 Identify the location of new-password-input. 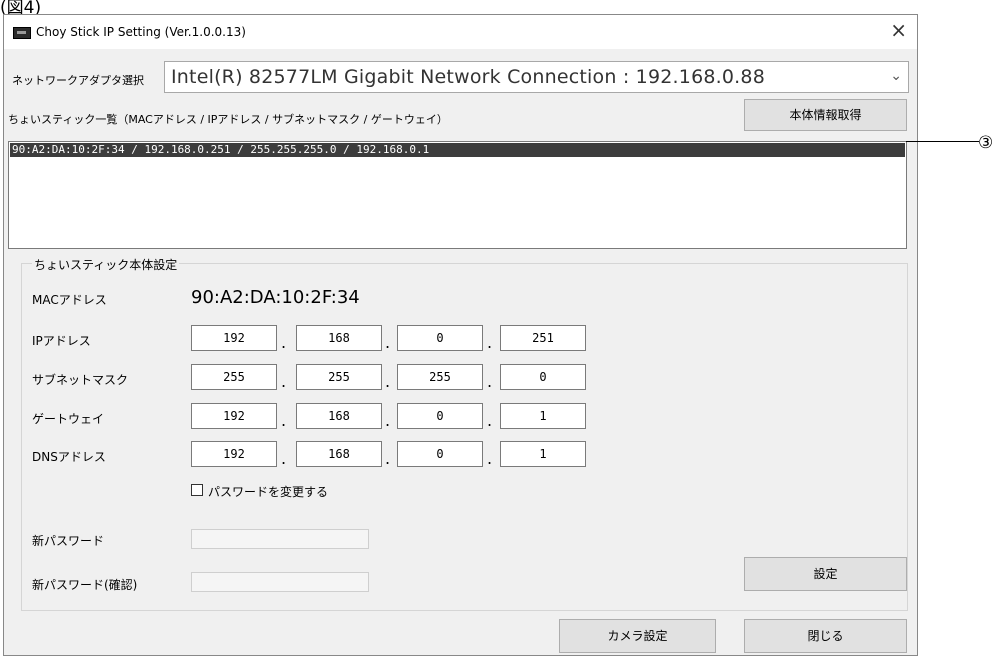
(280, 539).